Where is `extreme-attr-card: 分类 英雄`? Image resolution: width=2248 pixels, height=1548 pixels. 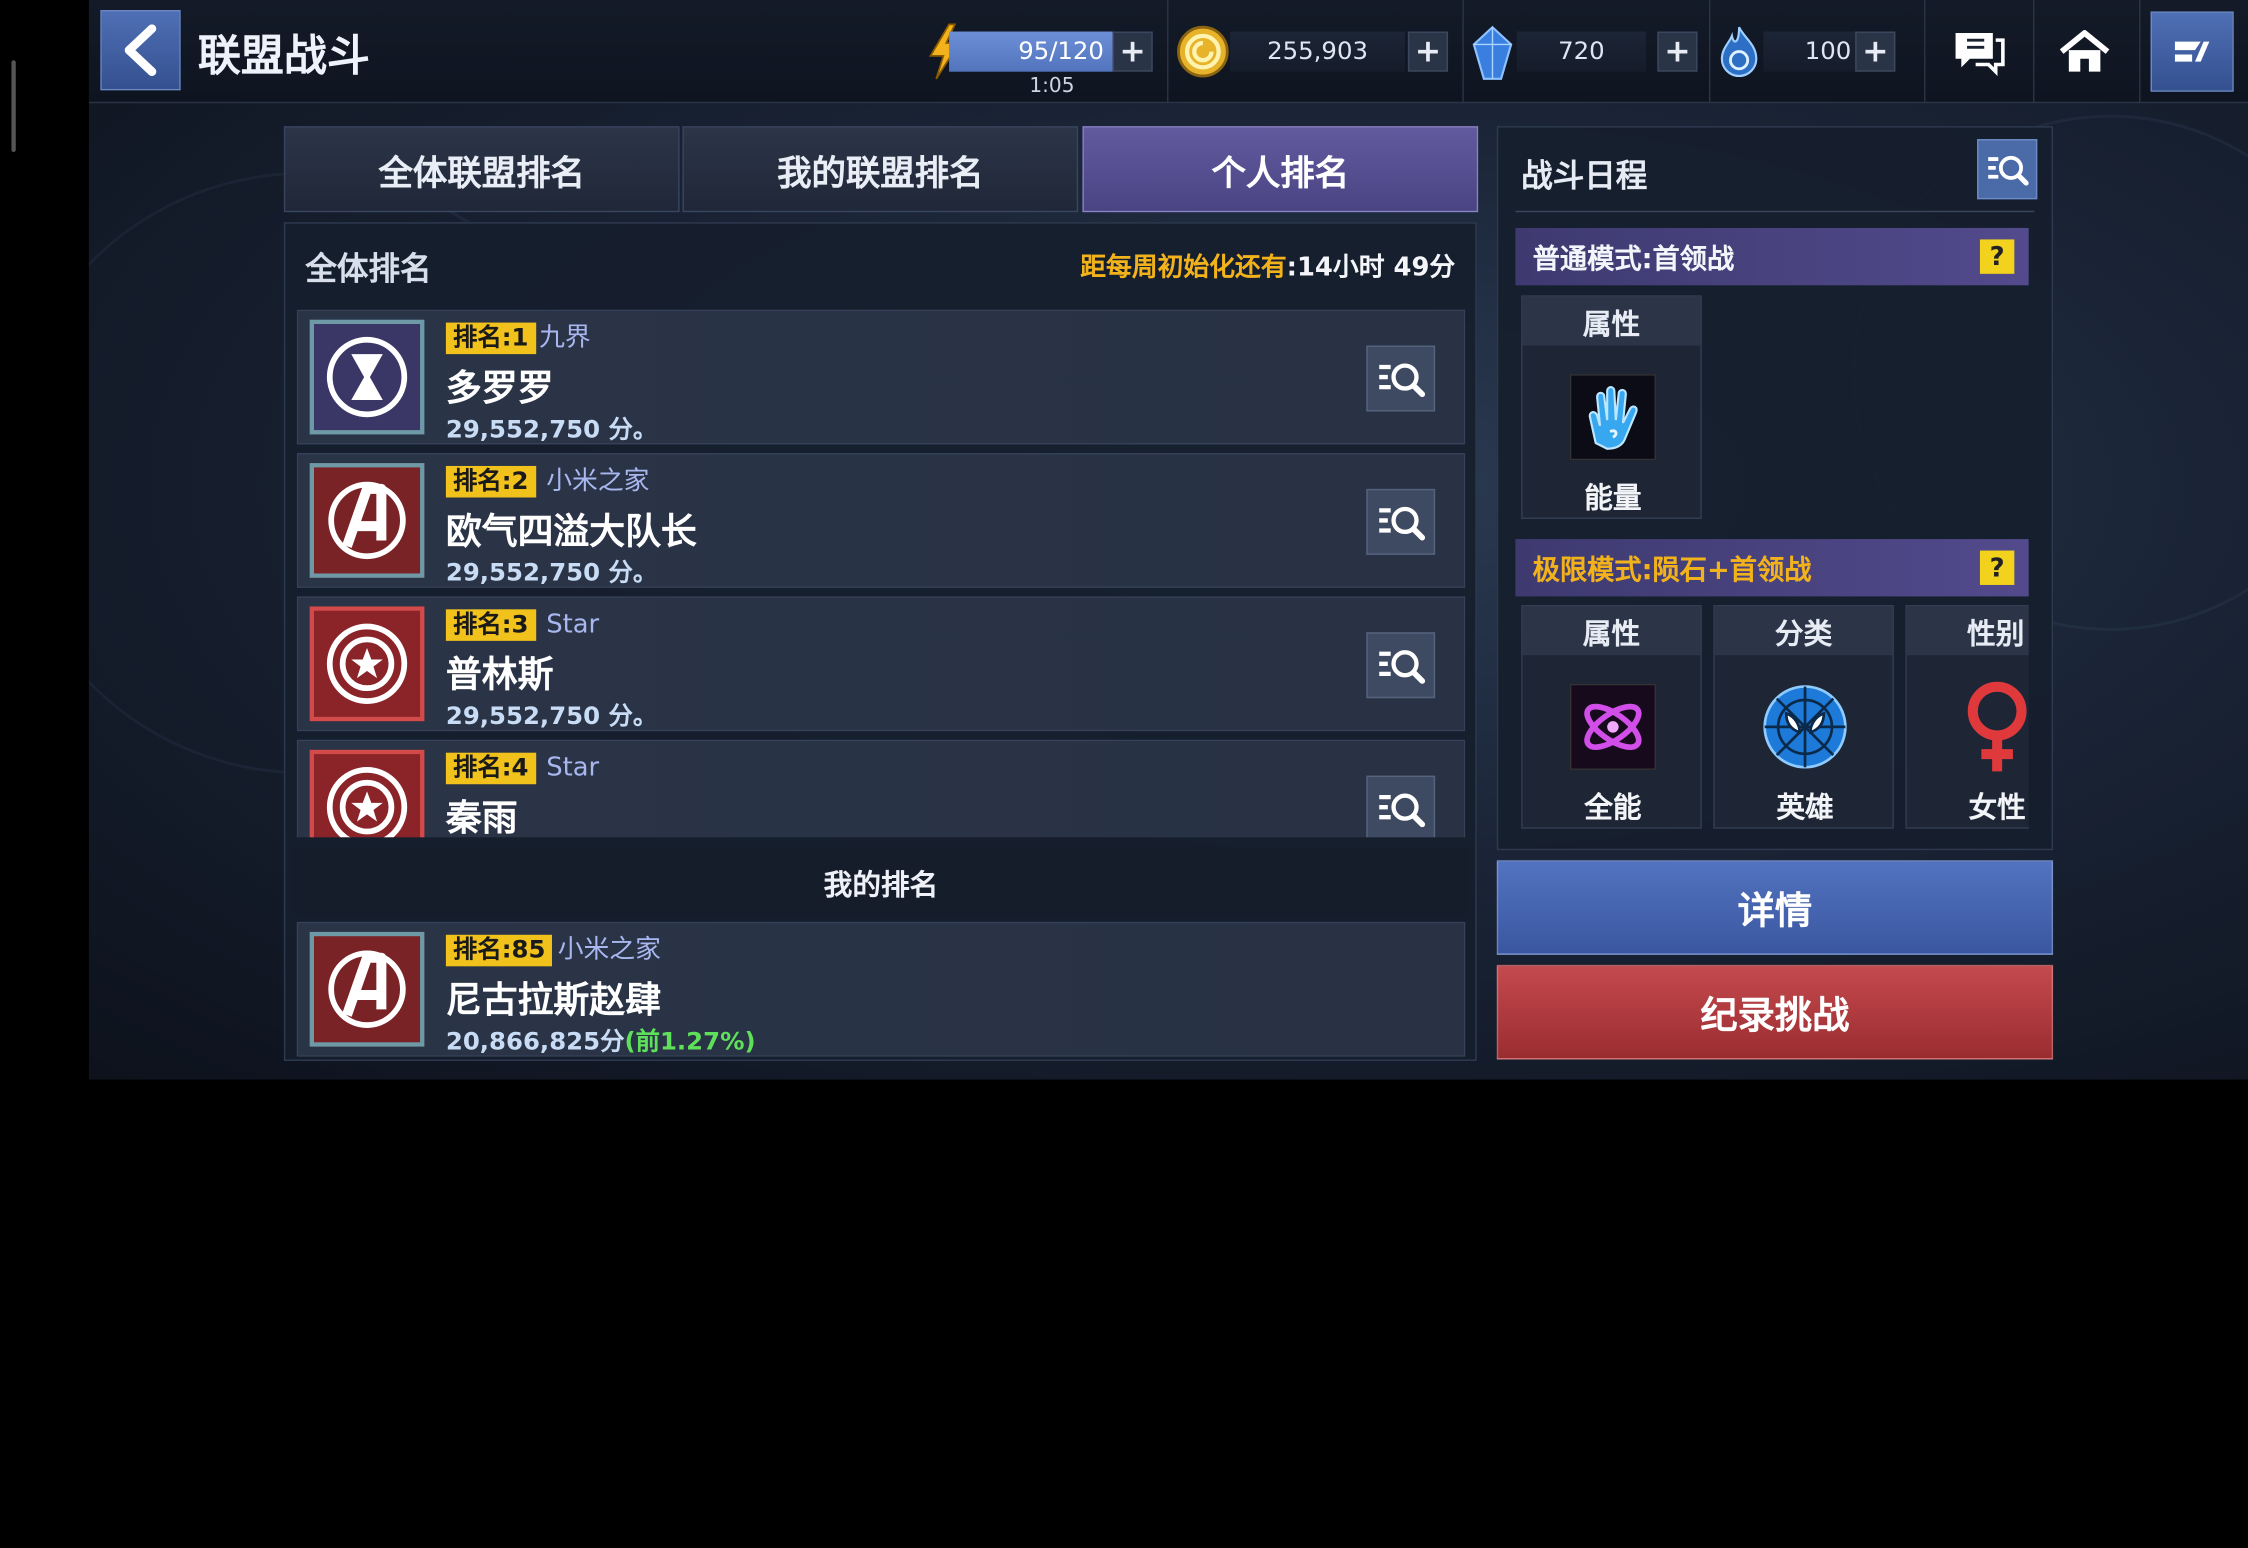 extreme-attr-card: 分类 英雄 is located at coordinates (1803, 717).